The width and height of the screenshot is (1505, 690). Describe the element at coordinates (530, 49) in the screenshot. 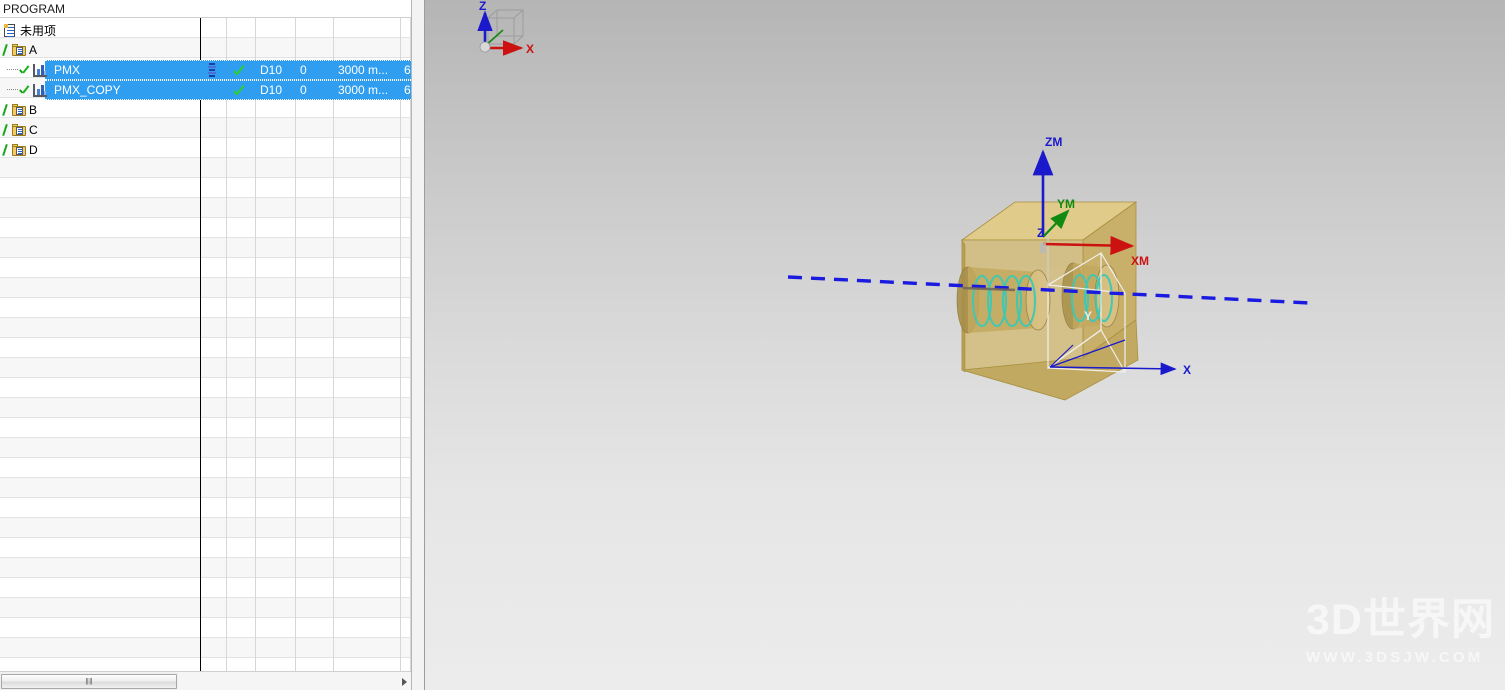

I see `nav-triad-x-label: X` at that location.